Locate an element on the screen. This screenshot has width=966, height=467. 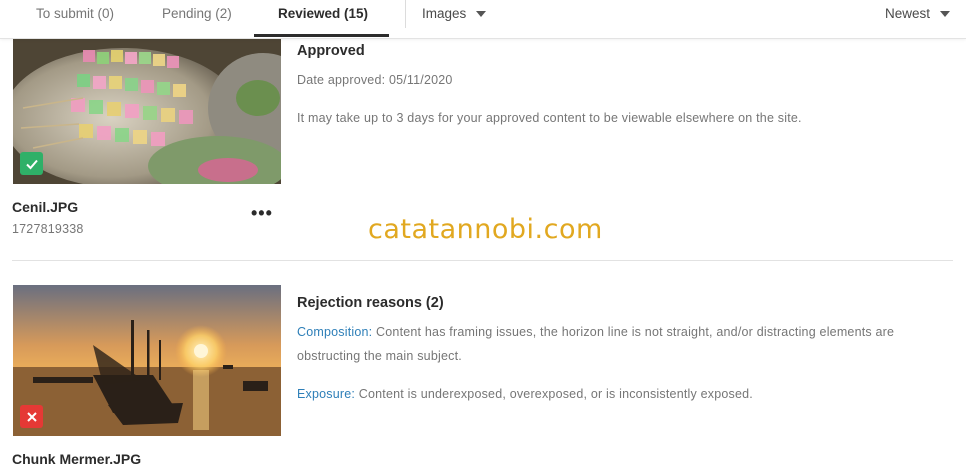
more-horizontal-icon: ••• is located at coordinates (262, 213).